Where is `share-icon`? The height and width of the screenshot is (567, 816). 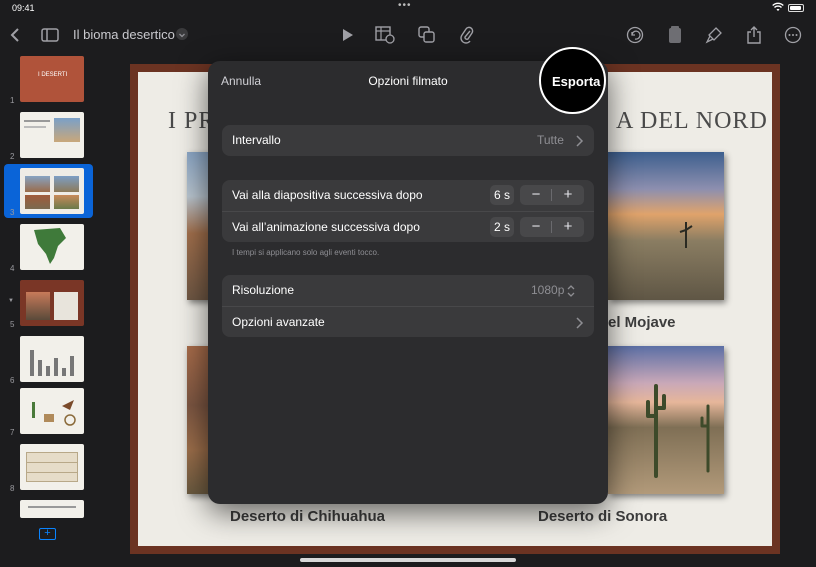 share-icon is located at coordinates (754, 35).